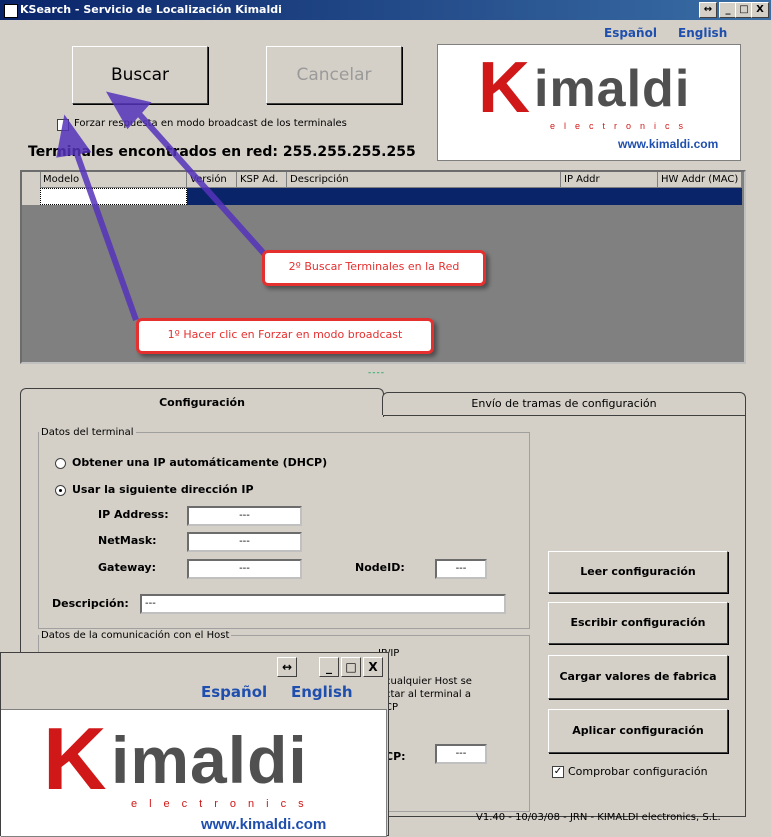  Describe the element at coordinates (127, 567) in the screenshot. I see `gateway-label: Gateway:` at that location.